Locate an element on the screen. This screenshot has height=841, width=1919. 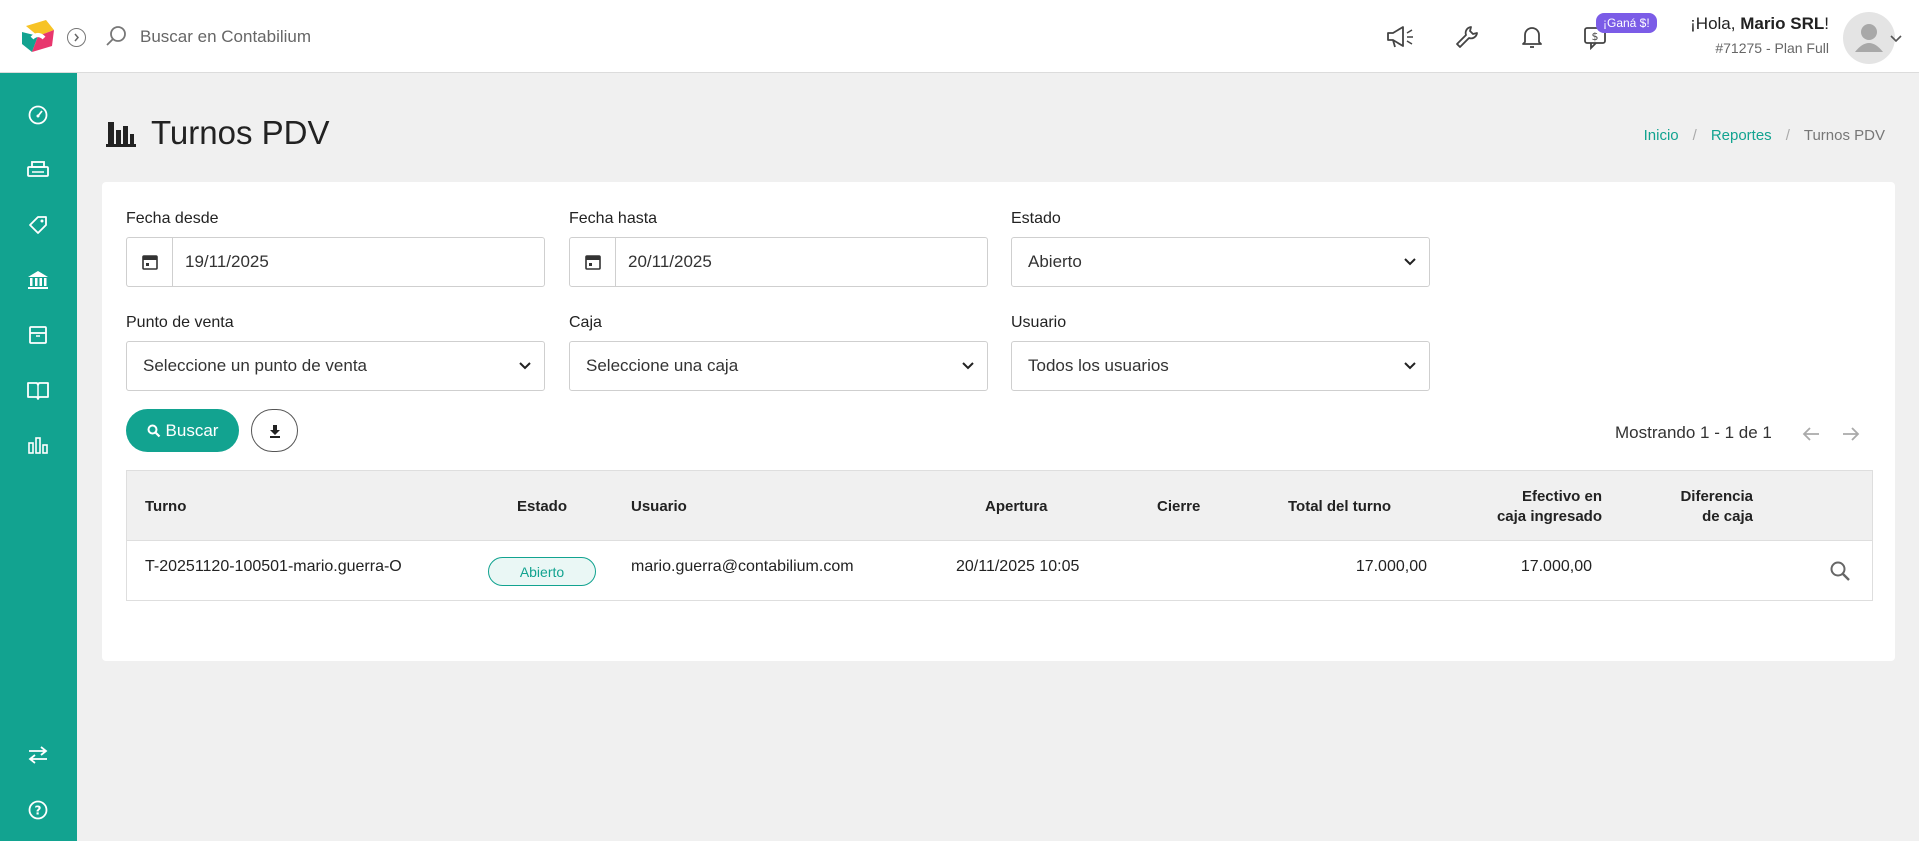
cell-efectivo: 17.000,00 is located at coordinates (1556, 566).